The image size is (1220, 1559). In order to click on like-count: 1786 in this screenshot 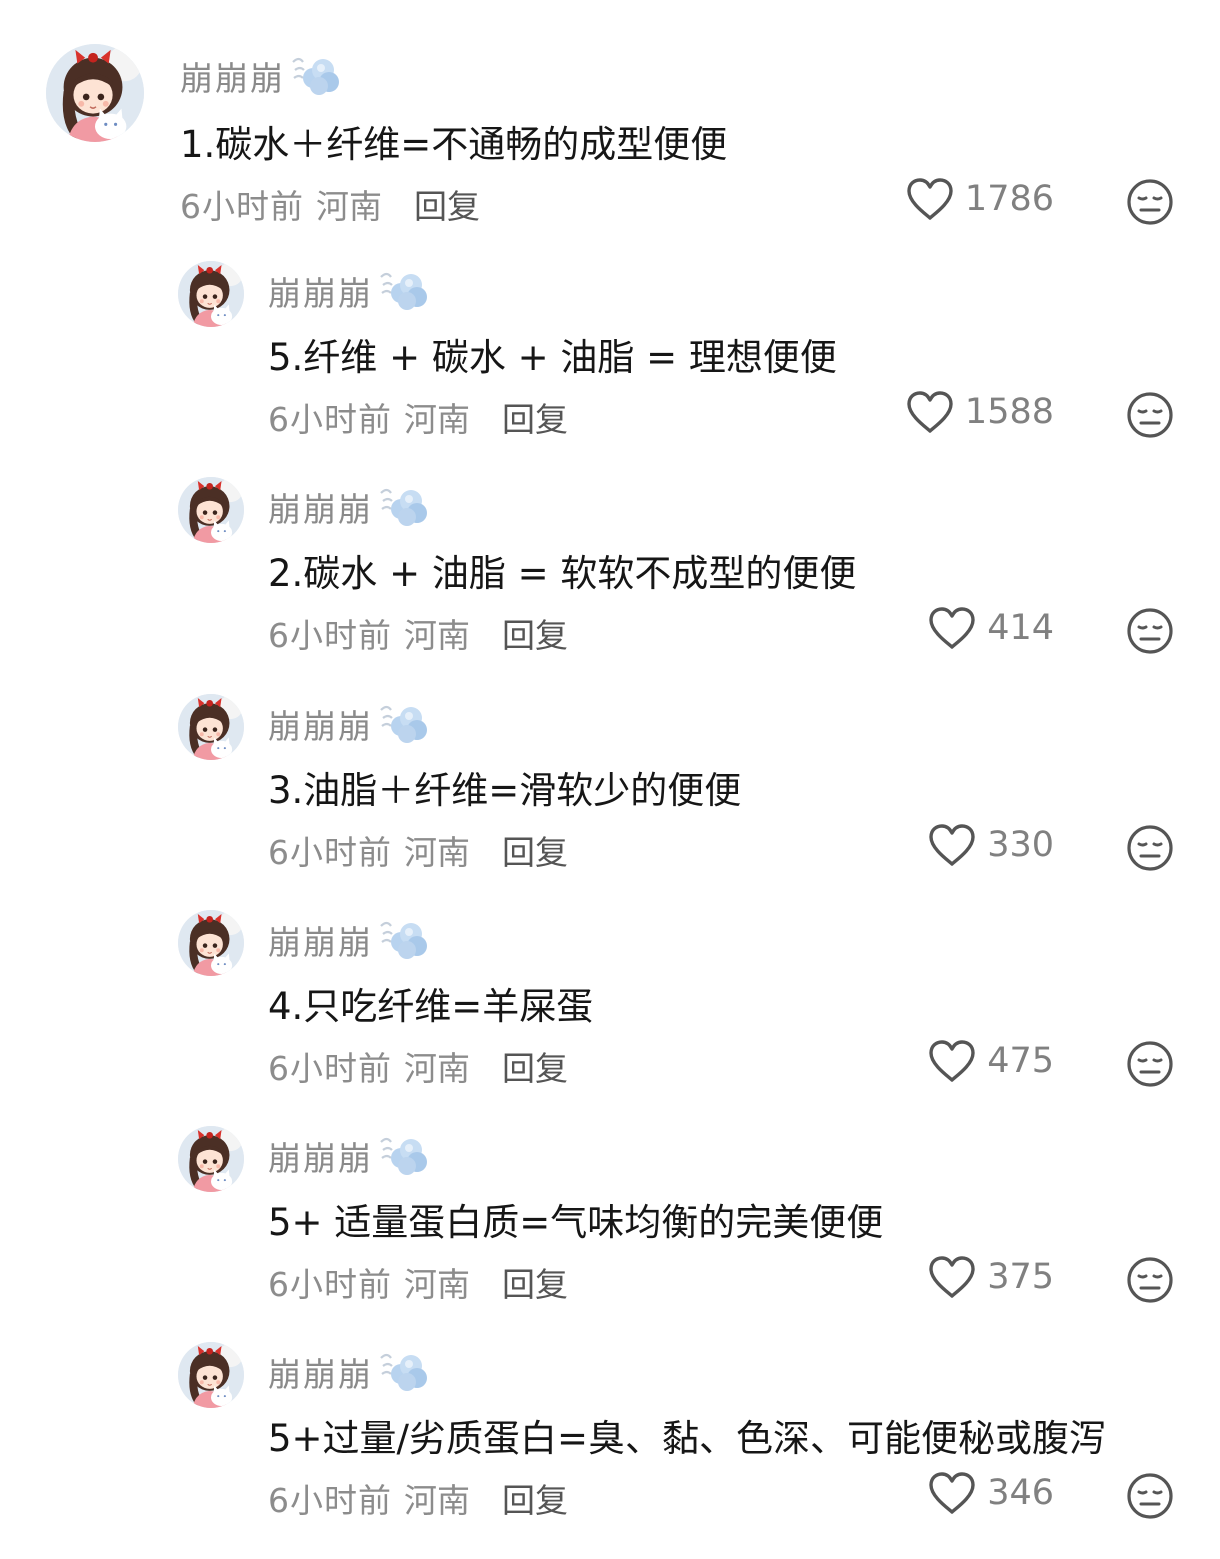, I will do `click(1009, 199)`.